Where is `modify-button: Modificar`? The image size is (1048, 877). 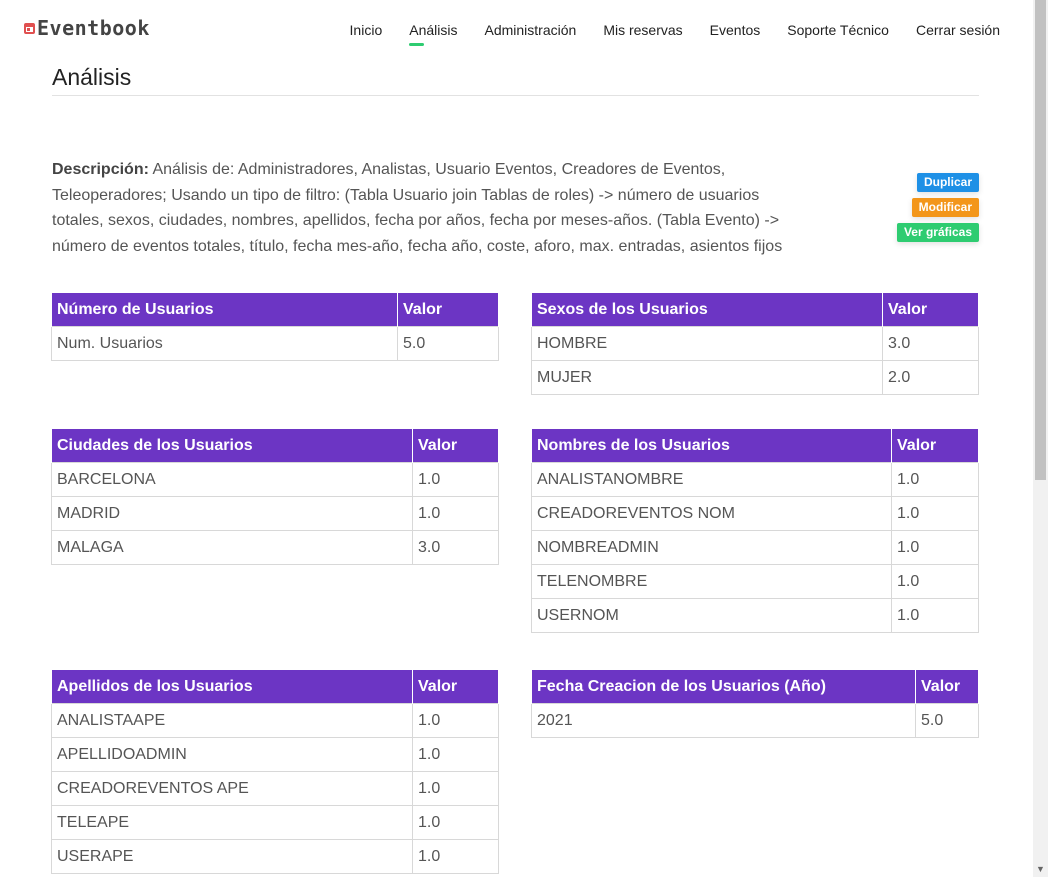
modify-button: Modificar is located at coordinates (945, 207).